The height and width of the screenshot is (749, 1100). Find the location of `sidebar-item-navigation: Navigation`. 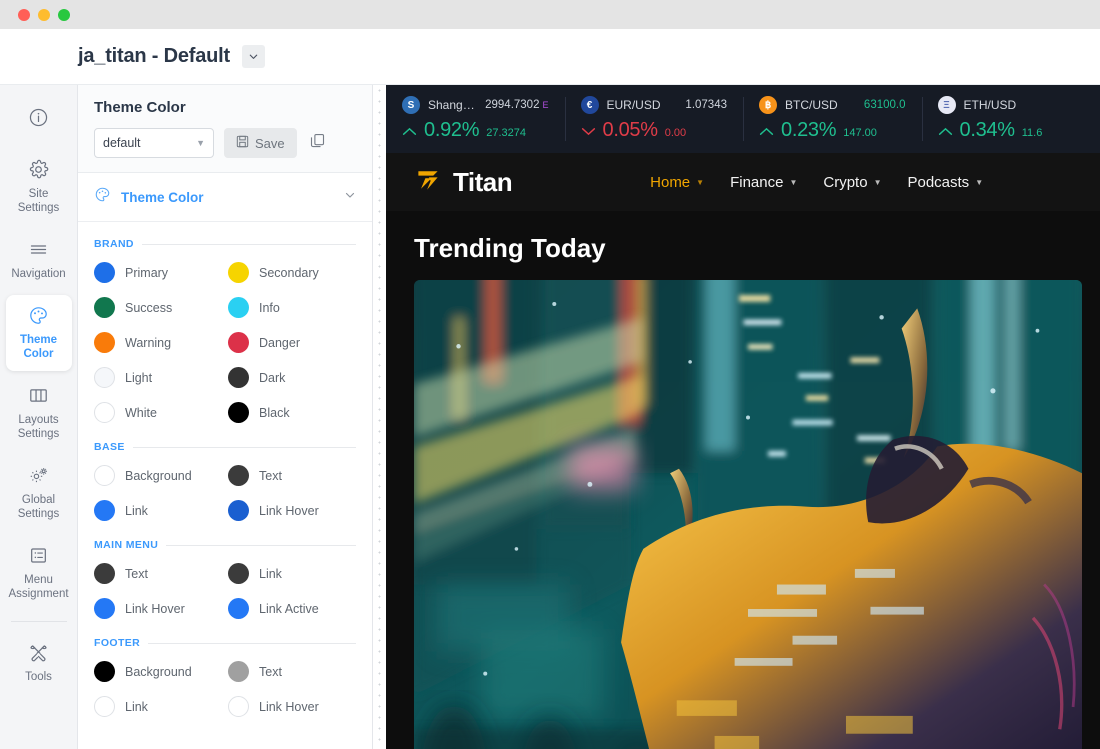

sidebar-item-navigation: Navigation is located at coordinates (39, 260).